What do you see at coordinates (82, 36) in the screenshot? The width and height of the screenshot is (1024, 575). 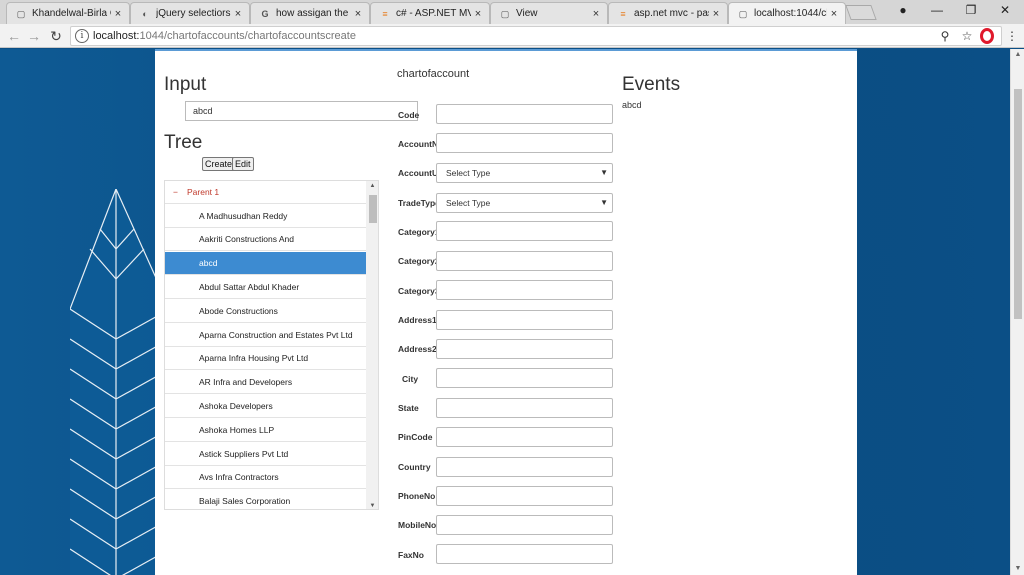 I see `info-icon: i` at bounding box center [82, 36].